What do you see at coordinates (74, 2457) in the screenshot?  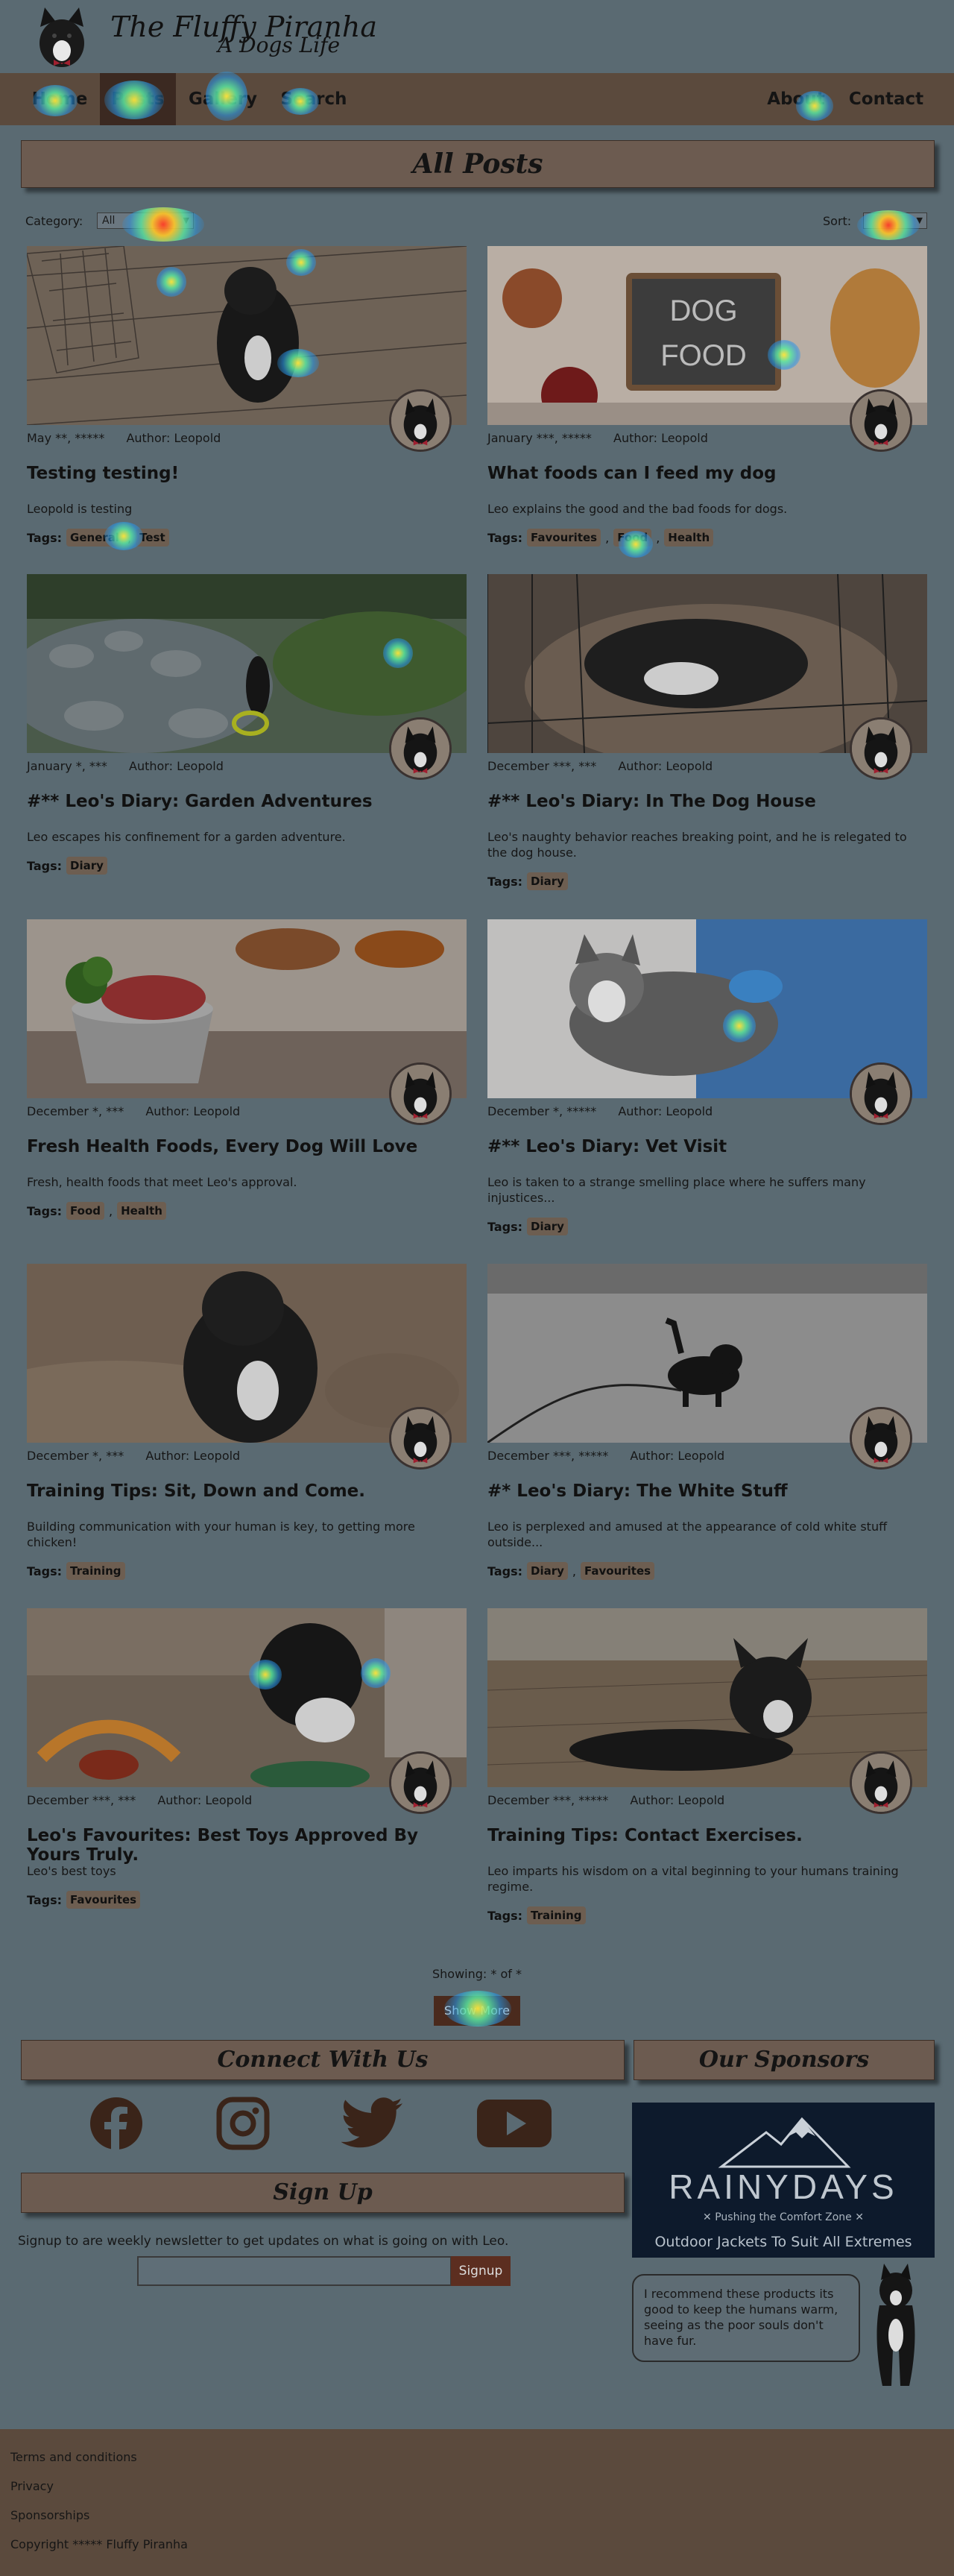 I see `footer-link-terms: Terms and conditions` at bounding box center [74, 2457].